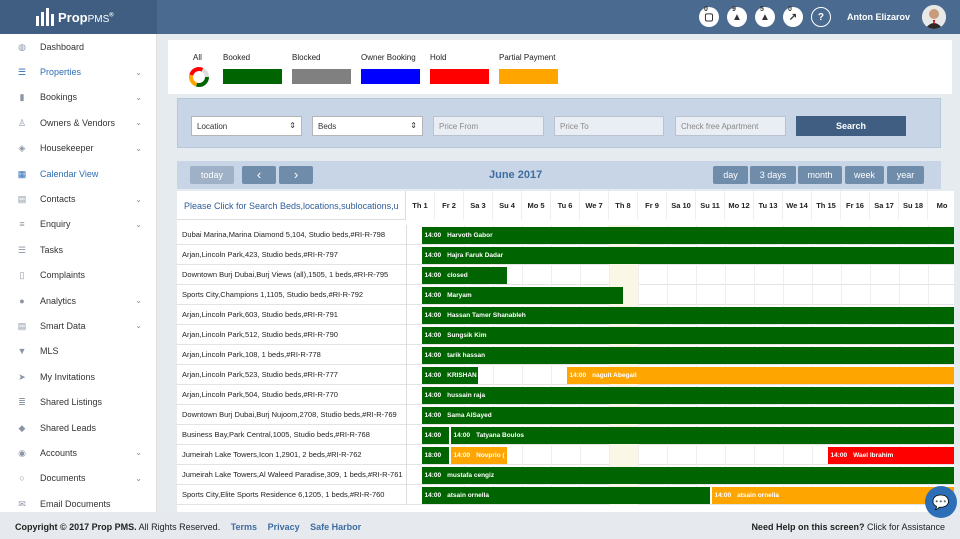 This screenshot has height=539, width=960. I want to click on booking-bar: 14:00 tarik hassan, so click(687, 355).